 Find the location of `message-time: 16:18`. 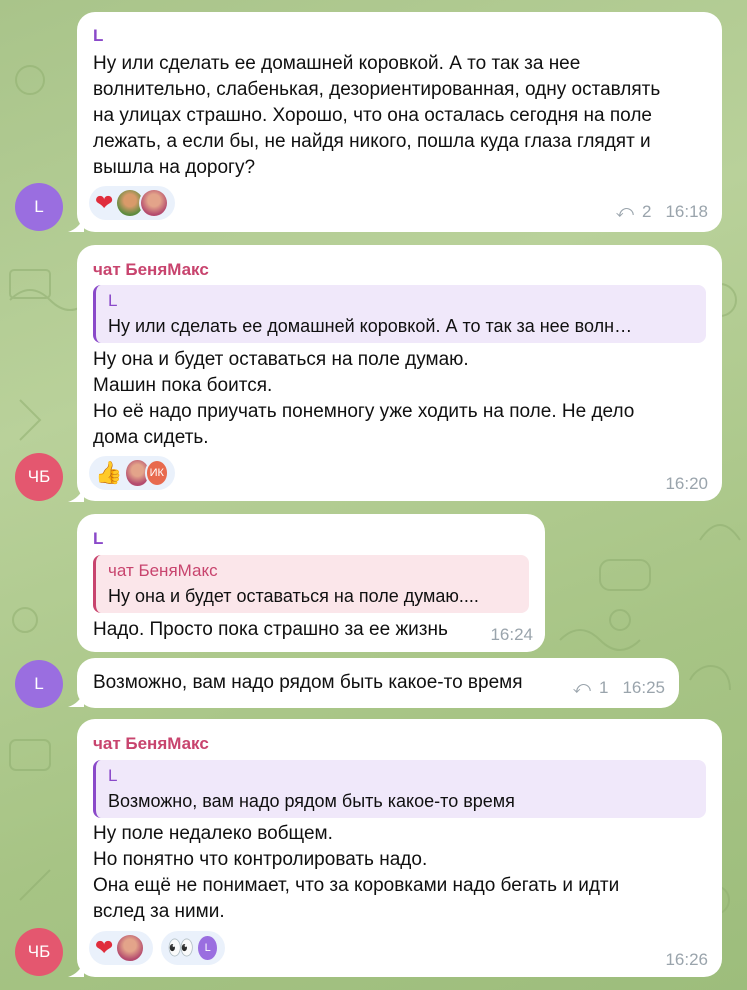

message-time: 16:18 is located at coordinates (686, 211).